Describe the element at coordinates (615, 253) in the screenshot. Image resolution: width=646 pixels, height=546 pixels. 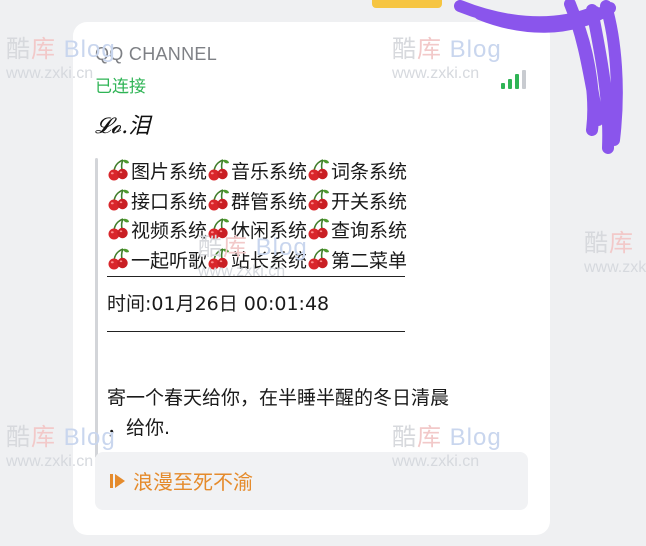
I see `watermark: 酷库 www.zxki.cn` at that location.